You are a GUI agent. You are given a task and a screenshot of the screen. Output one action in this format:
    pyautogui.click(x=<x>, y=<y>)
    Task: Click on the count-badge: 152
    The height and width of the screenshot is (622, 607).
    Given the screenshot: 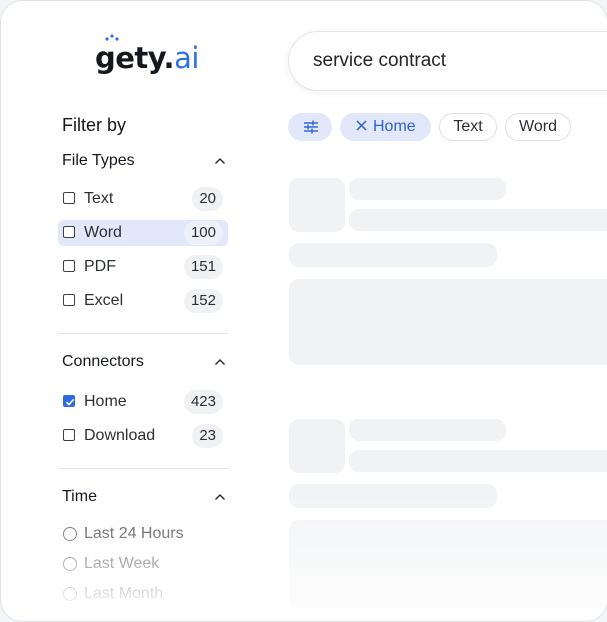 What is the action you would take?
    pyautogui.click(x=203, y=301)
    